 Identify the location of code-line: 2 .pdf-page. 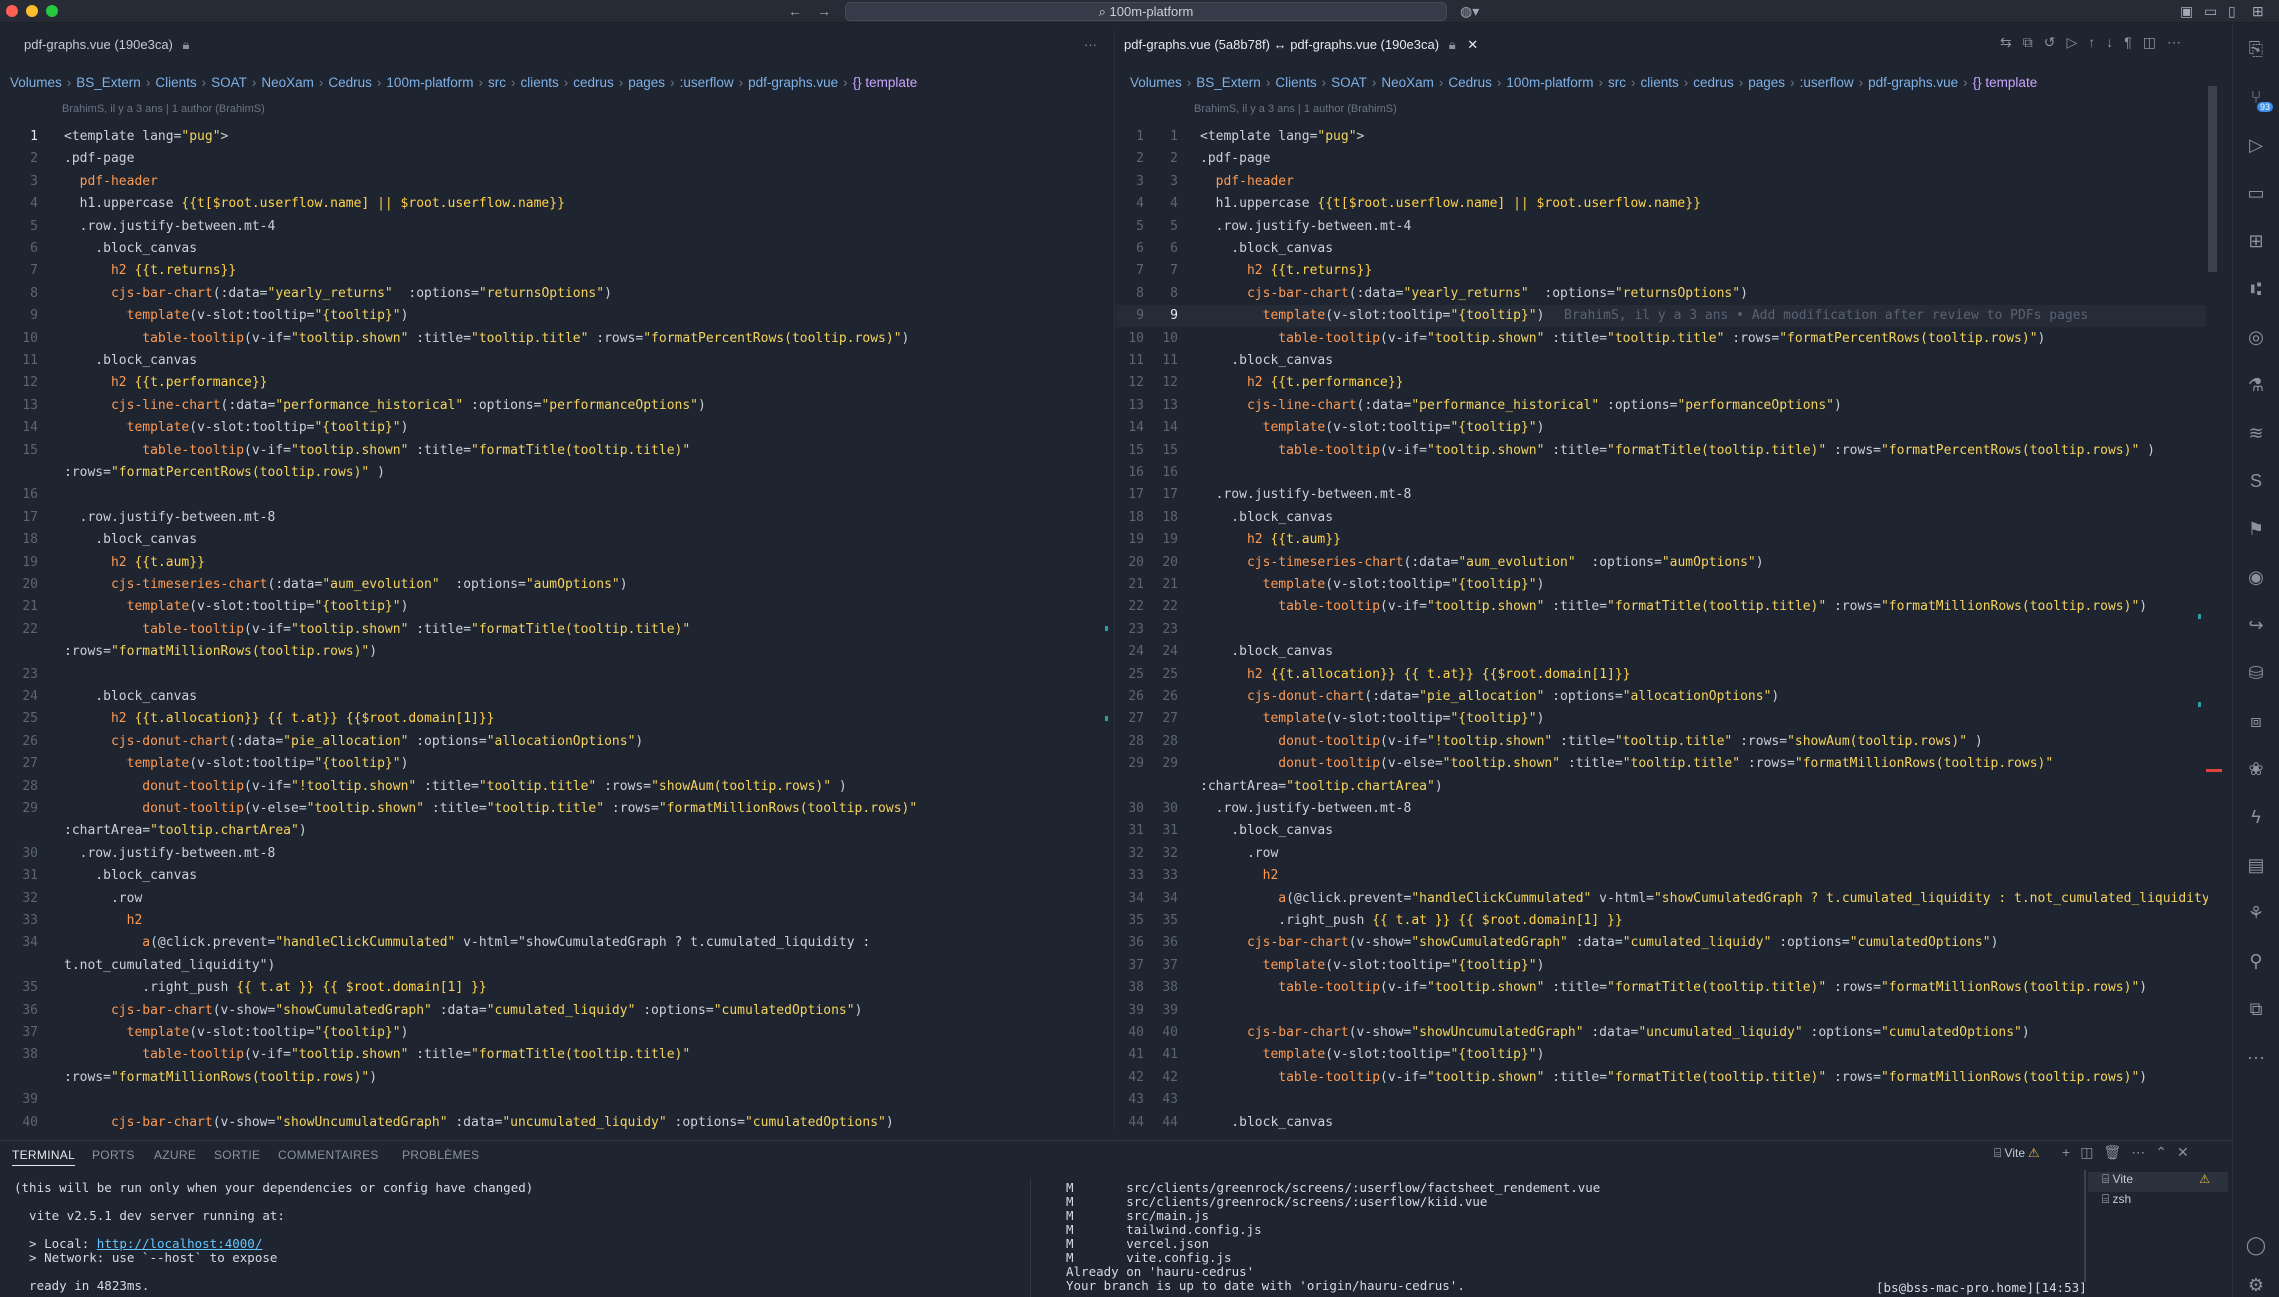
(555, 159).